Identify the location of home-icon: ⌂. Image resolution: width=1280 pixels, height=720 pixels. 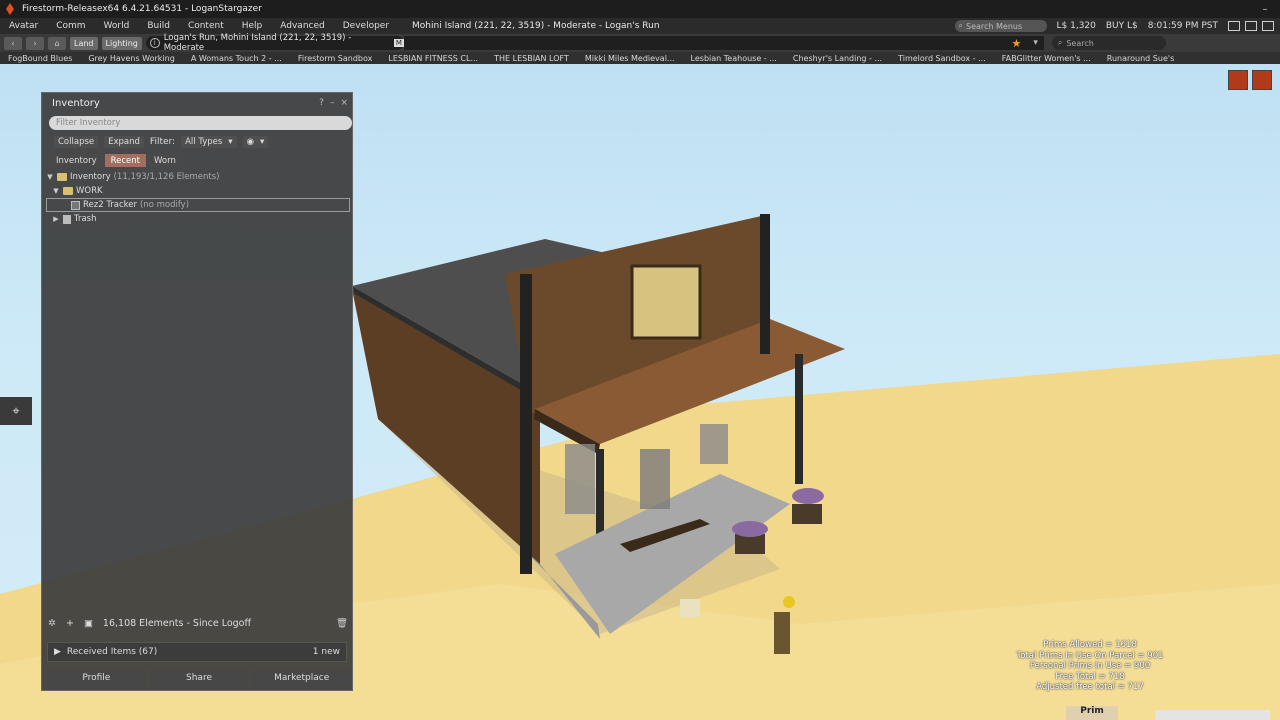
(57, 43).